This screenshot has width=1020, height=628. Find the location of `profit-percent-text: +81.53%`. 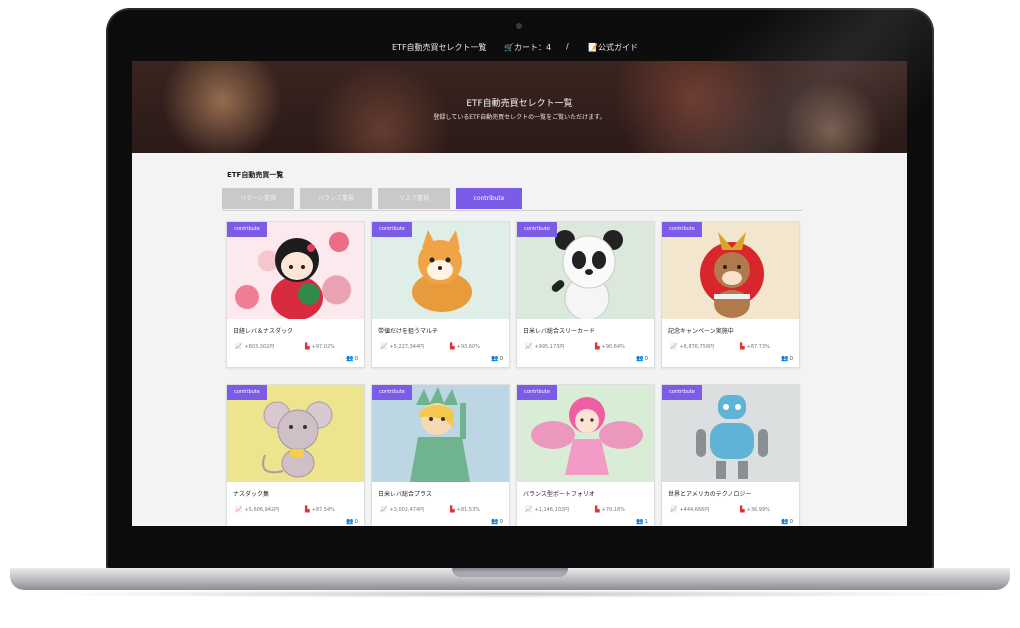

profit-percent-text: +81.53% is located at coordinates (468, 510).